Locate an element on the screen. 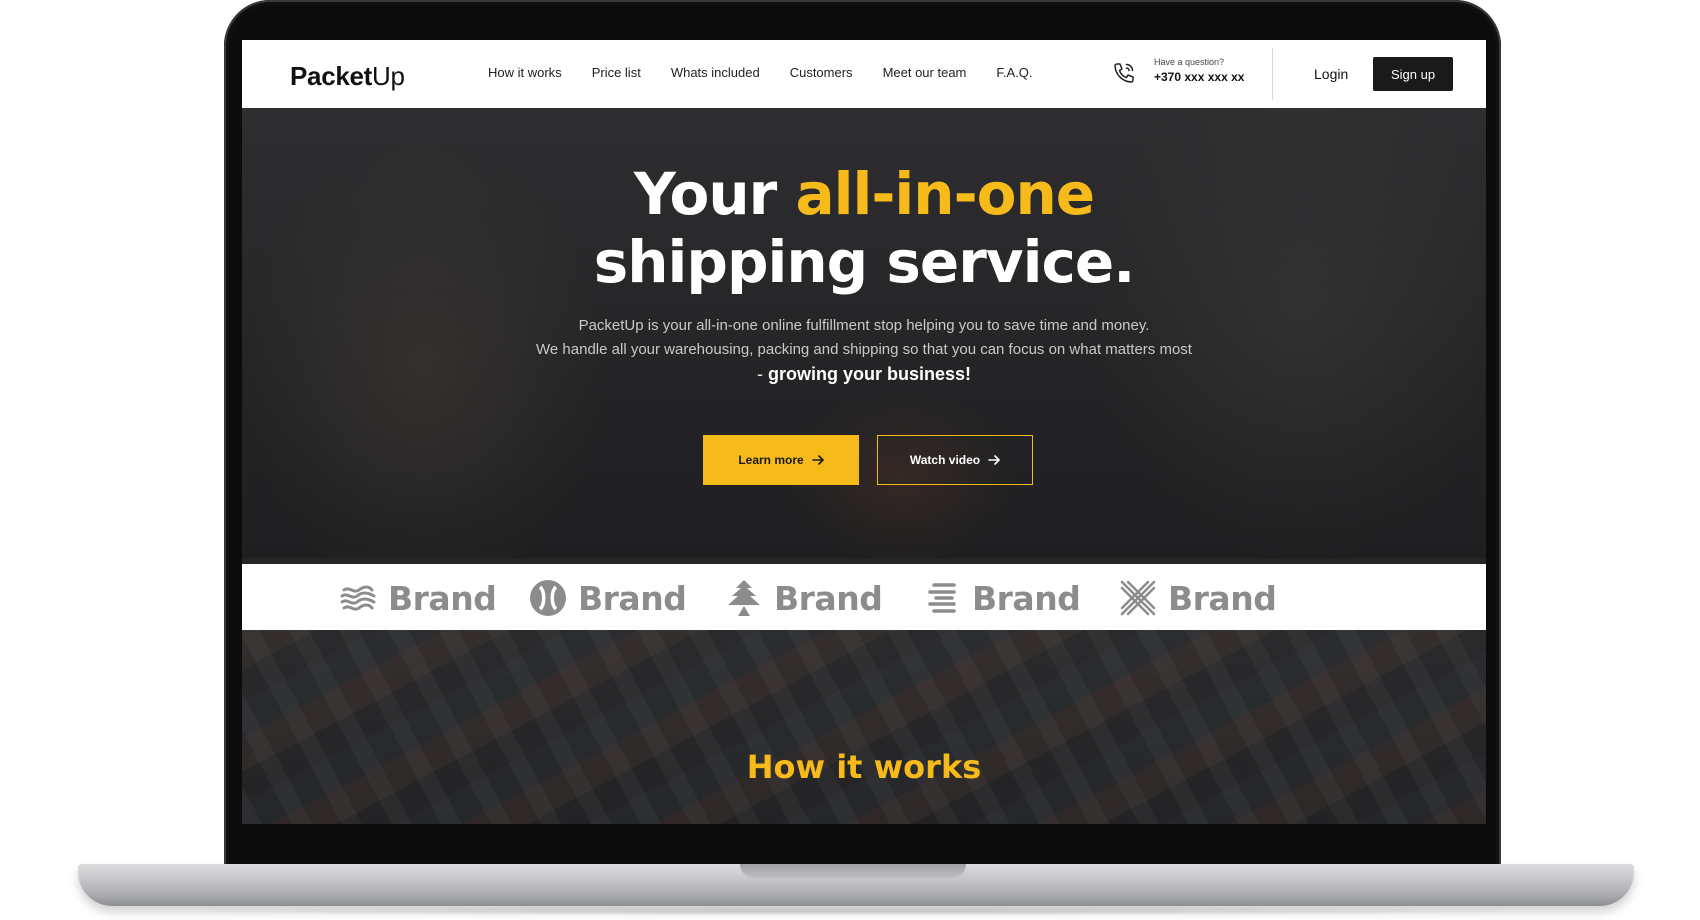 The height and width of the screenshot is (920, 1700). nav-link-whats-included: Whats included is located at coordinates (715, 72).